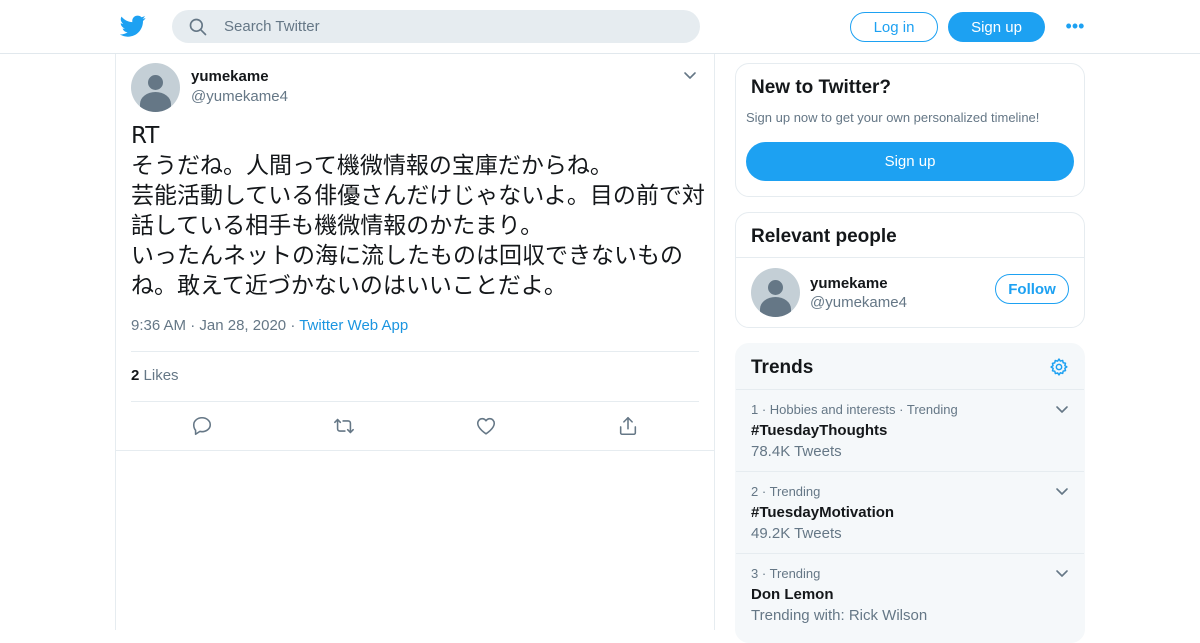 The width and height of the screenshot is (1200, 643). Describe the element at coordinates (819, 430) in the screenshot. I see `trend-name: #TuesdayThoughts` at that location.